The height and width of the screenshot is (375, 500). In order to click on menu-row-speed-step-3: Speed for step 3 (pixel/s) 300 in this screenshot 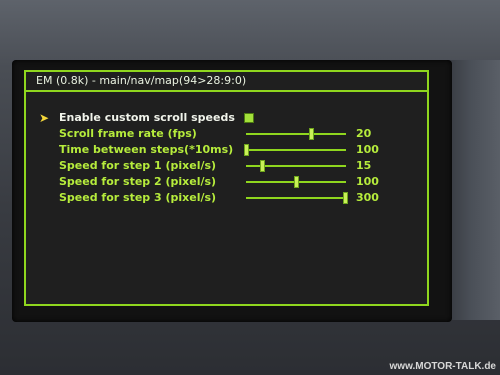, I will do `click(226, 198)`.